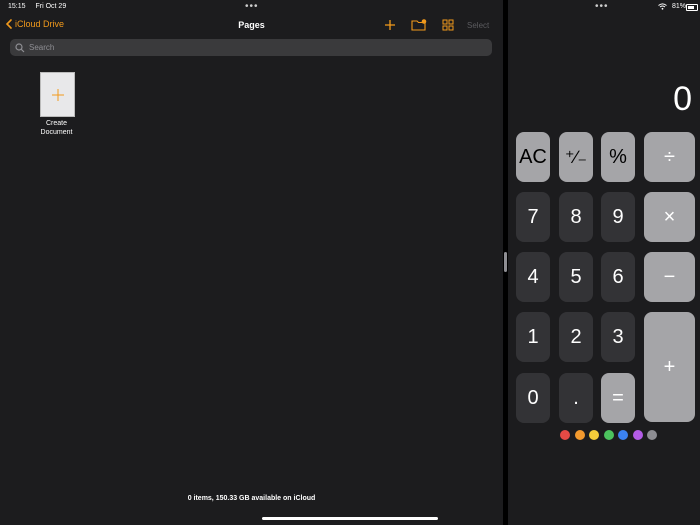 Image resolution: width=700 pixels, height=525 pixels. What do you see at coordinates (17, 6) in the screenshot?
I see `status-time: 15:15` at bounding box center [17, 6].